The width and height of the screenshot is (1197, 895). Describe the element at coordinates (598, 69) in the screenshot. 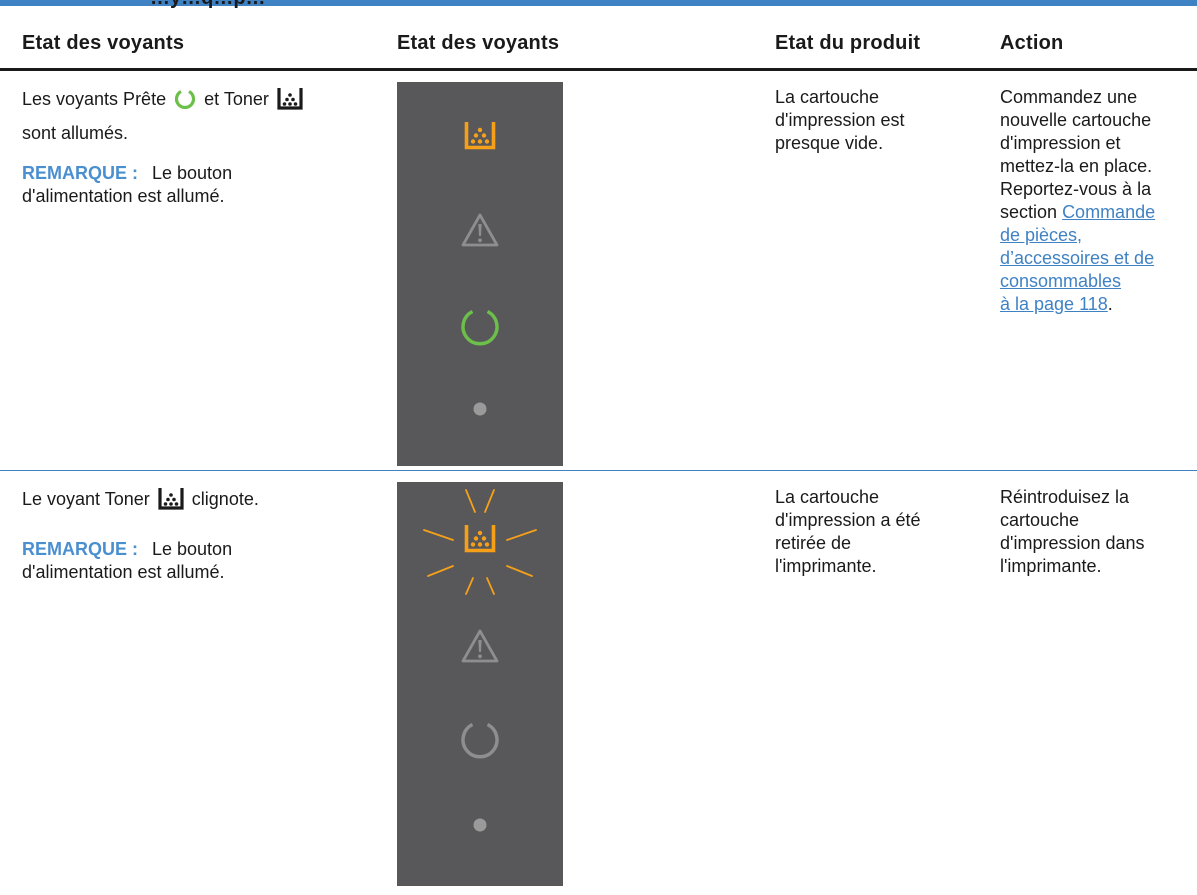

I see `header-rule` at that location.